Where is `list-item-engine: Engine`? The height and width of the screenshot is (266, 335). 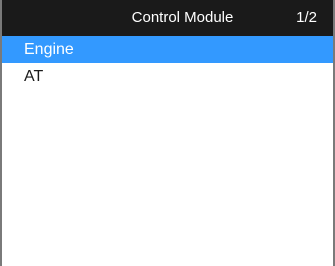
list-item-engine: Engine is located at coordinates (167, 49).